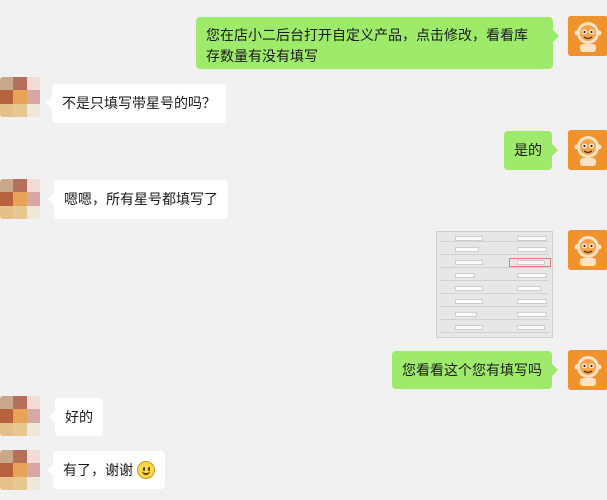  What do you see at coordinates (472, 370) in the screenshot?
I see `message-text: 您看看这个您有填写吗` at bounding box center [472, 370].